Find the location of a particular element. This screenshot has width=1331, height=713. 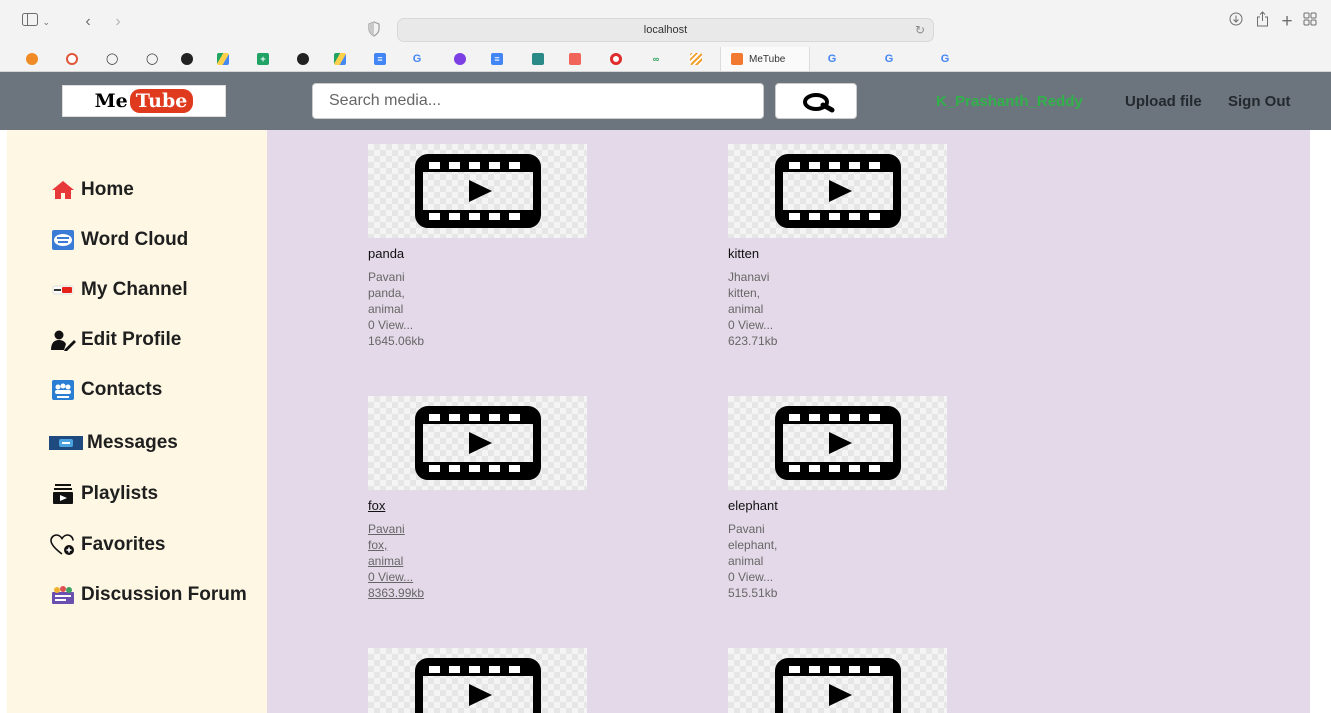

edit-profile-icon is located at coordinates (63, 340).